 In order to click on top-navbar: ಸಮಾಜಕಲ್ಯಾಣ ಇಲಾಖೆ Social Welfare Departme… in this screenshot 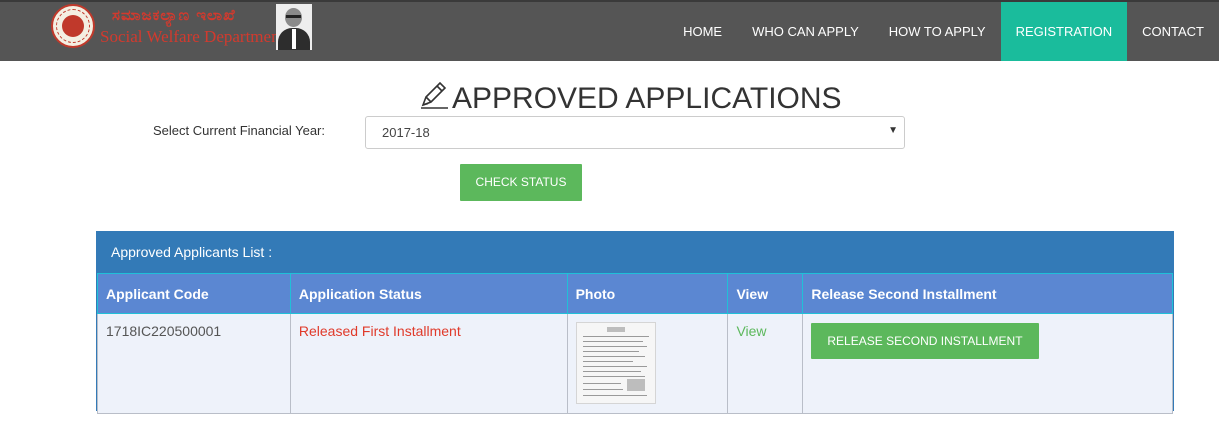, I will do `click(609, 30)`.